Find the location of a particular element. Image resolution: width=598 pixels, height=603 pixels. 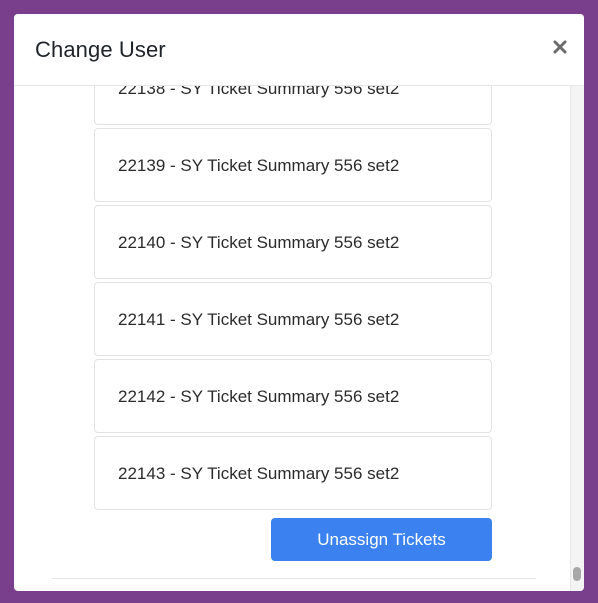

scrollbar-thumb is located at coordinates (577, 574).